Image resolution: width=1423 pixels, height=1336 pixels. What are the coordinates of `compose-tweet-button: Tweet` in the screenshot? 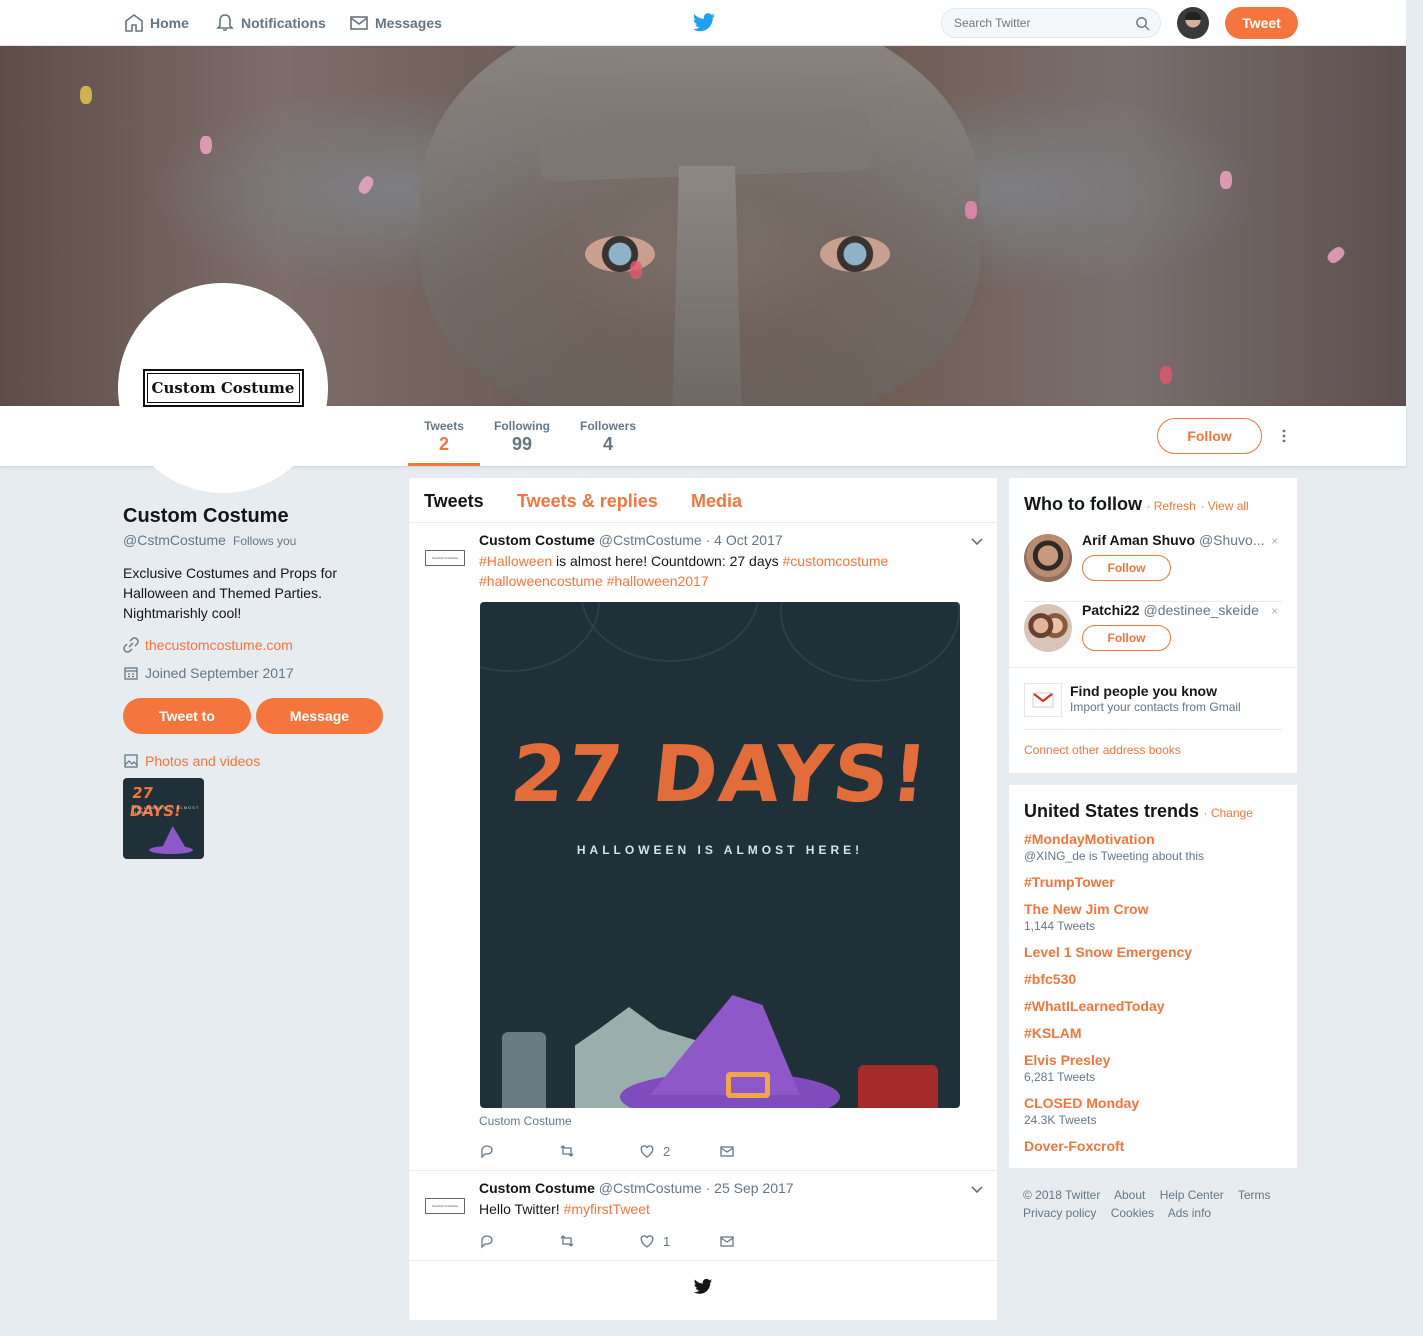 It's located at (1261, 23).